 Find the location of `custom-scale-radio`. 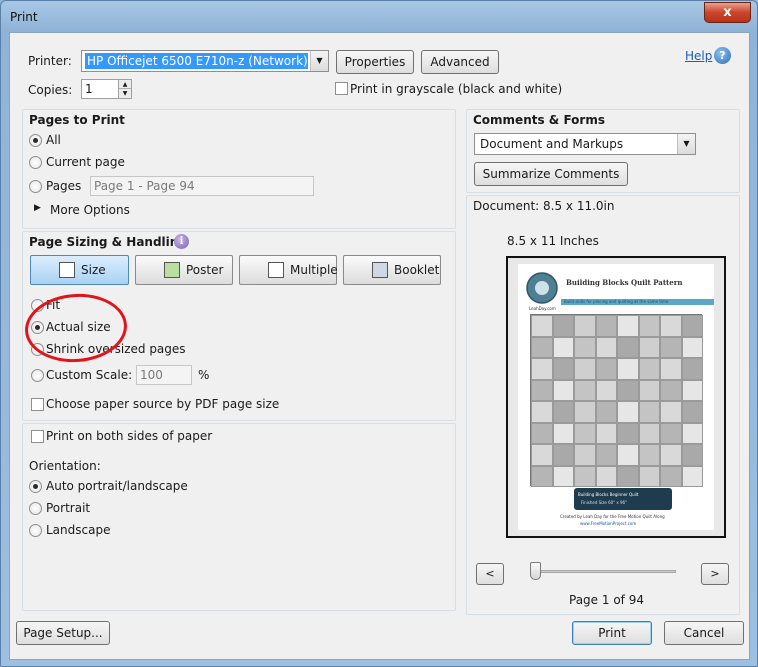

custom-scale-radio is located at coordinates (37, 375).